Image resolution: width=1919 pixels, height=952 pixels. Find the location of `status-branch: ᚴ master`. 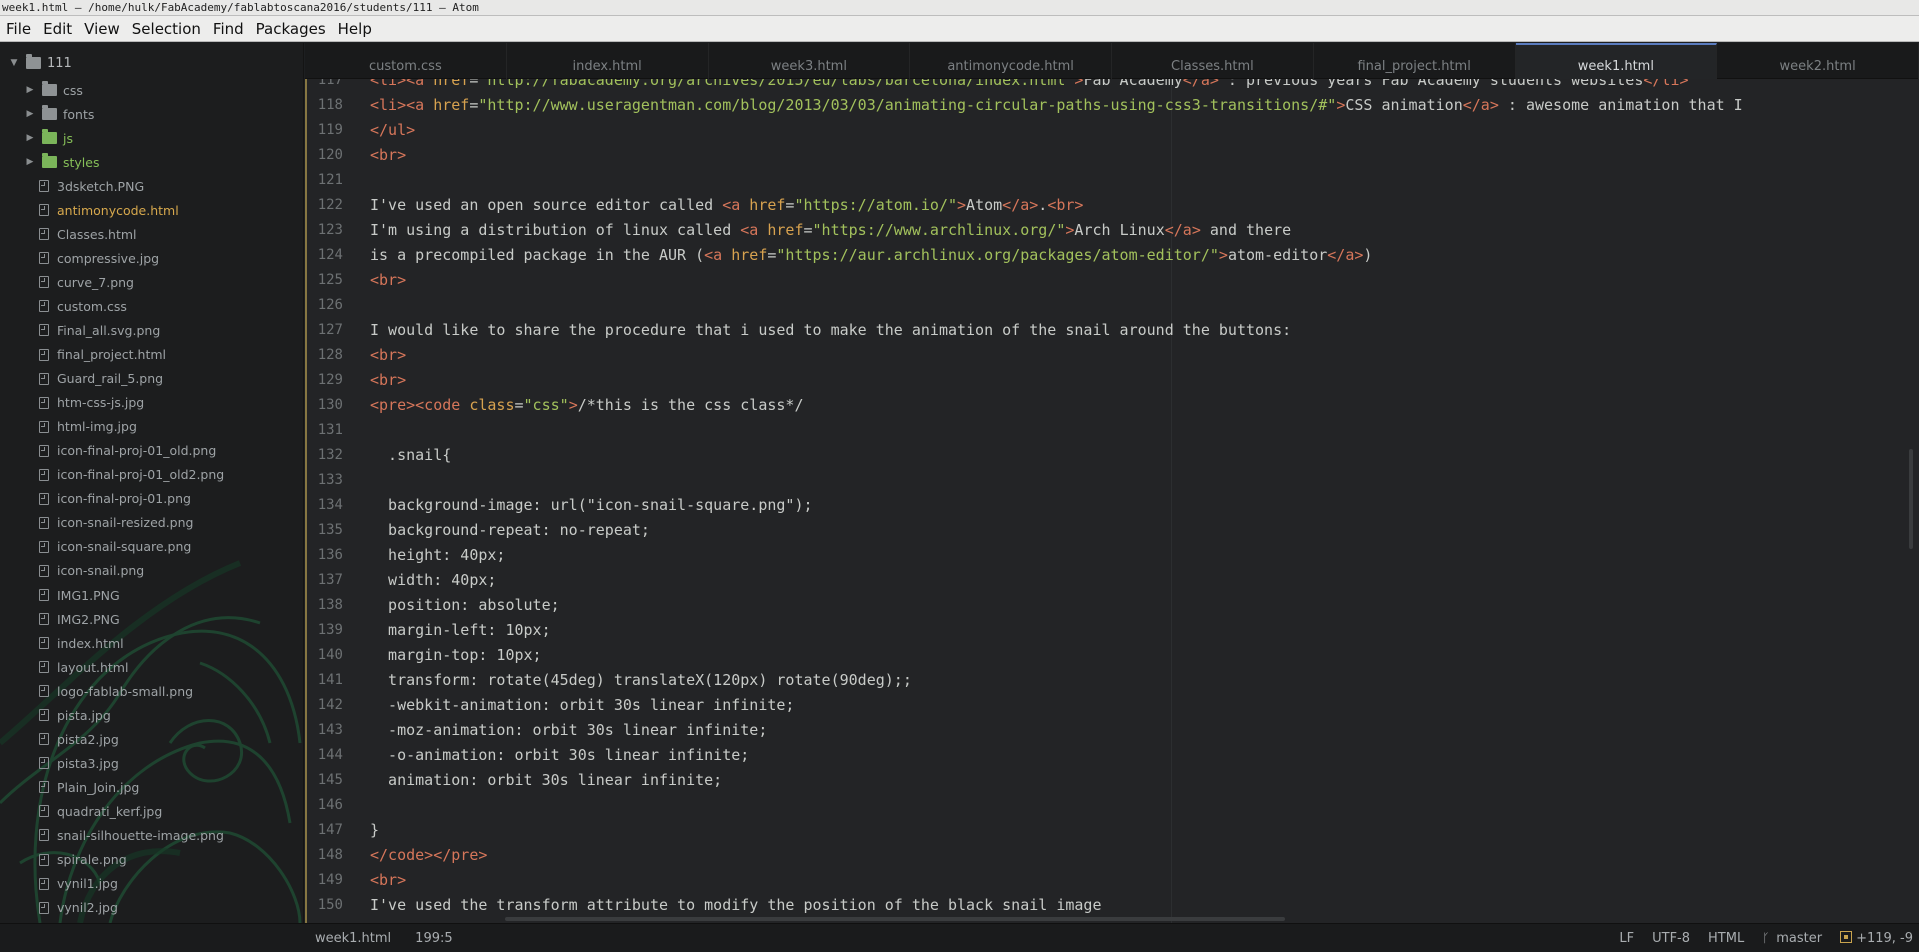

status-branch: ᚴ master is located at coordinates (1792, 938).